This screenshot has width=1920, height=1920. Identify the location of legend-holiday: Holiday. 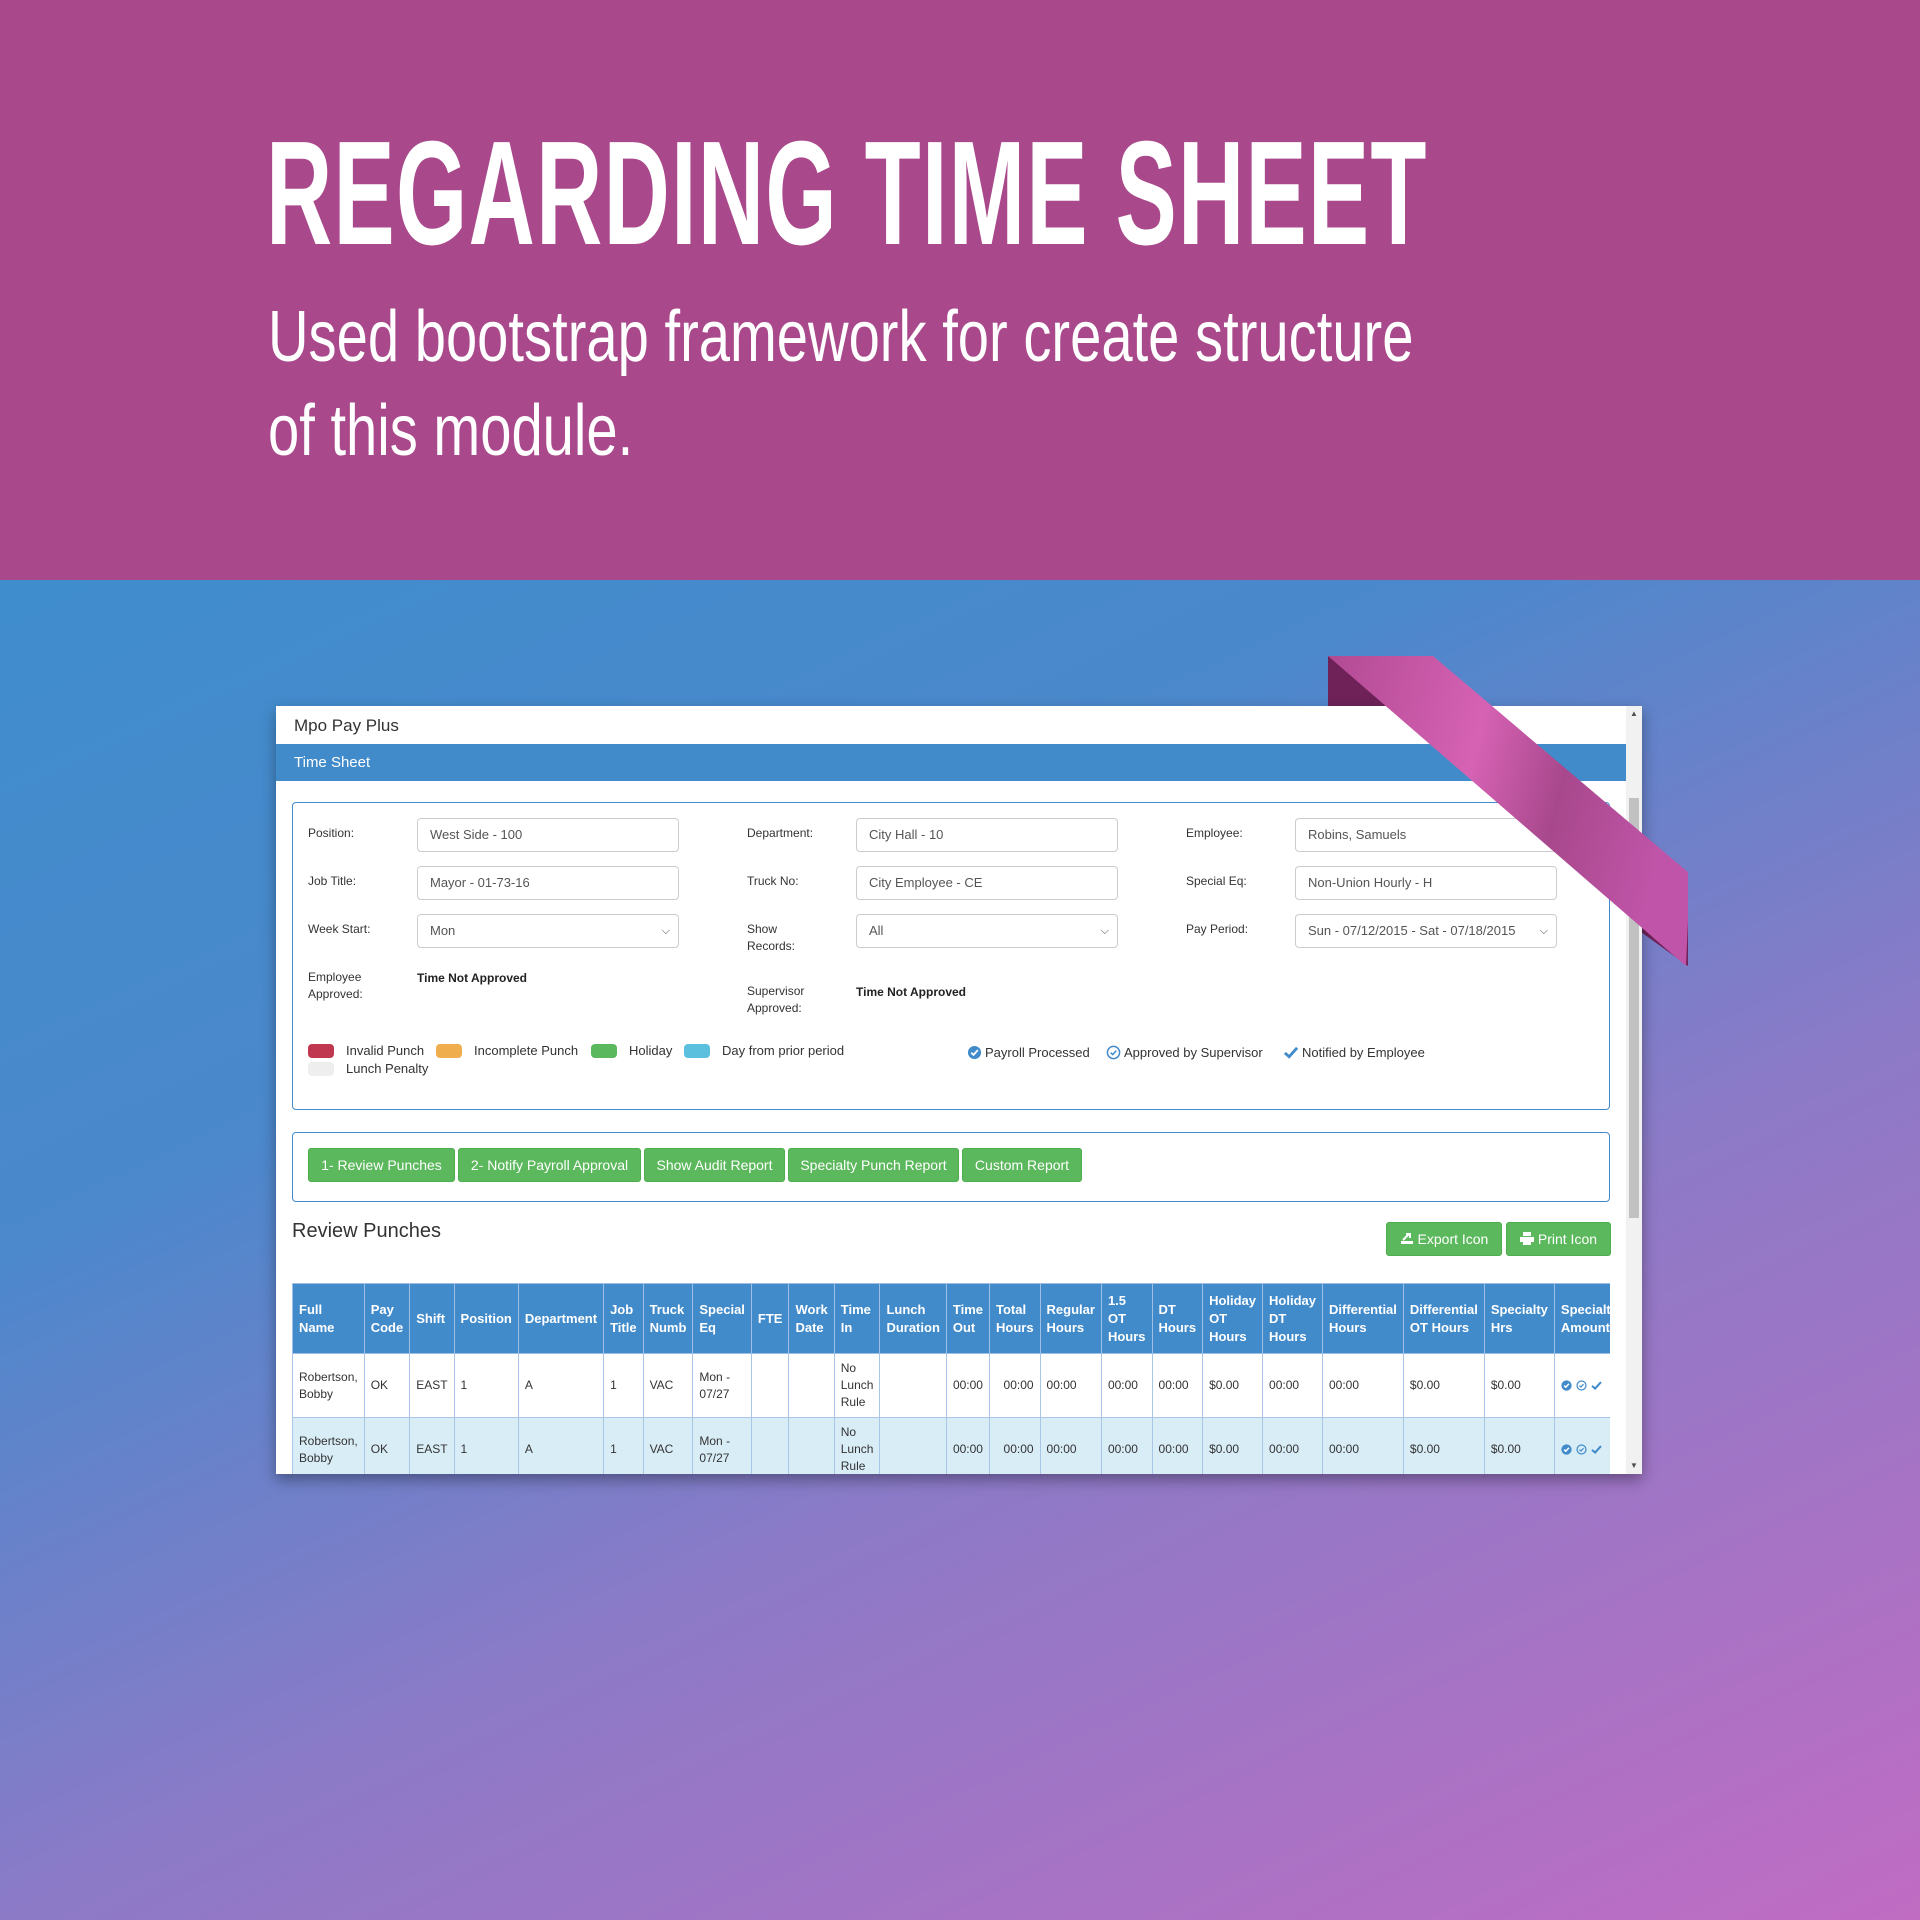
(631, 1050).